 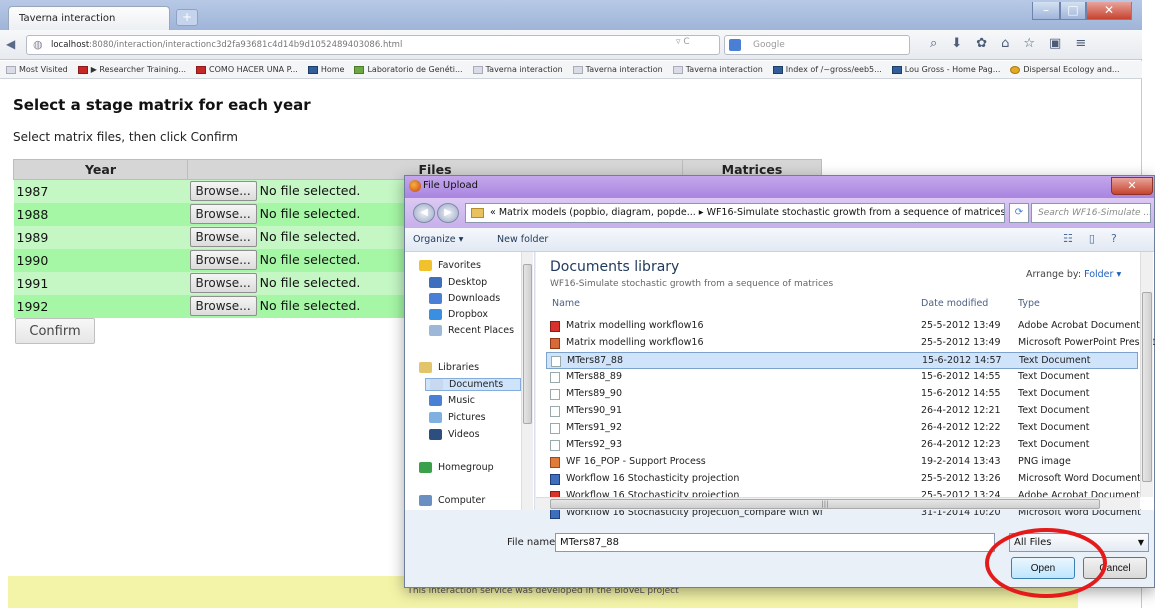 I want to click on forward-icon: ▶, so click(x=448, y=213).